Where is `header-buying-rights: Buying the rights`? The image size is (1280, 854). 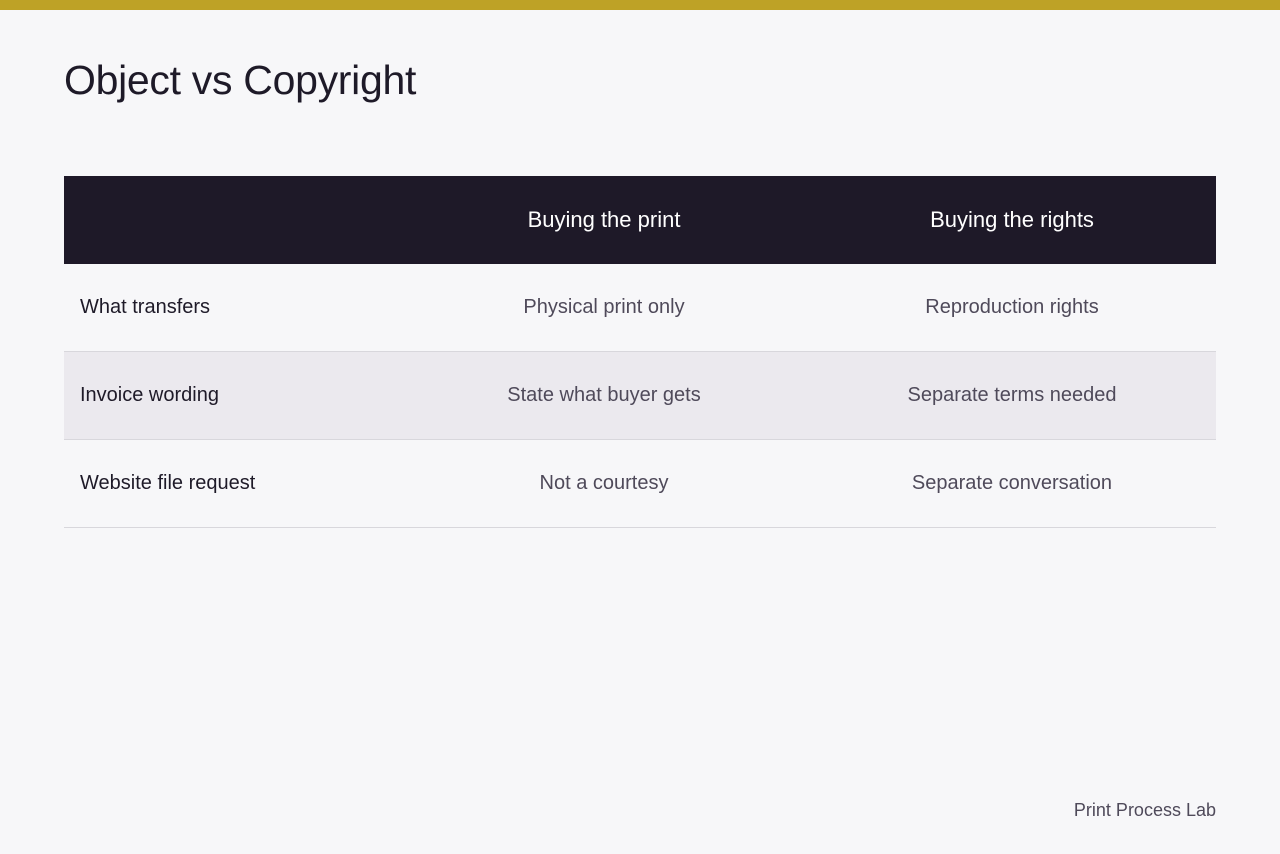
header-buying-rights: Buying the rights is located at coordinates (1012, 220).